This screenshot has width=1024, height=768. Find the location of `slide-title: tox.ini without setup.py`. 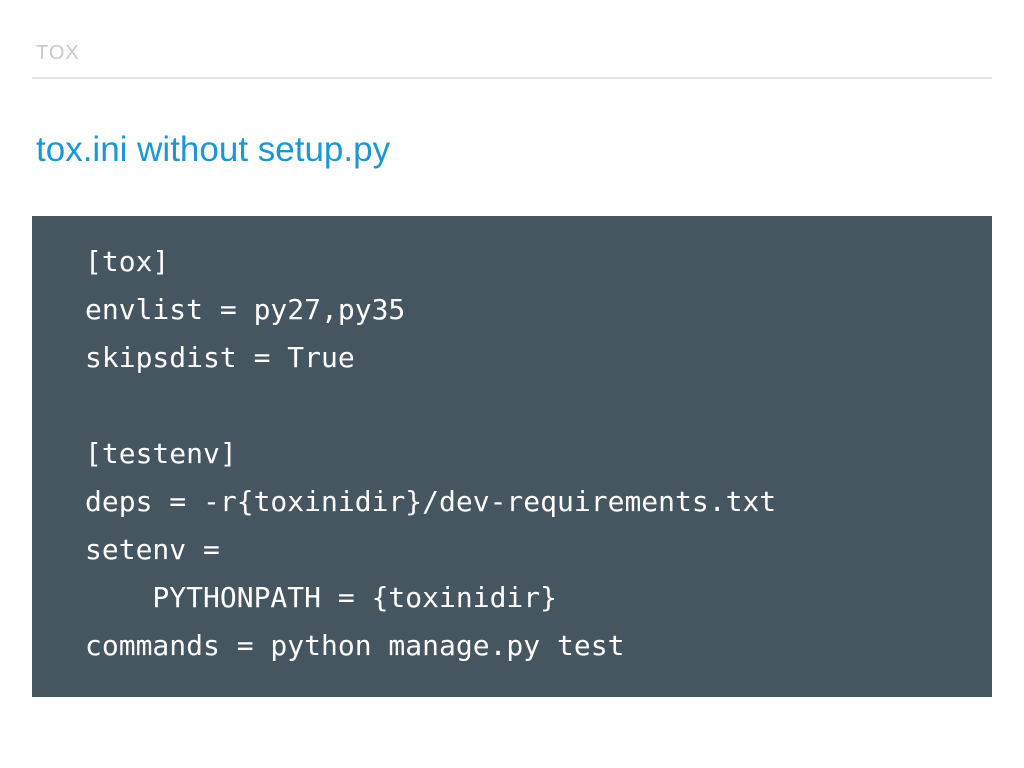

slide-title: tox.ini without setup.py is located at coordinates (213, 149).